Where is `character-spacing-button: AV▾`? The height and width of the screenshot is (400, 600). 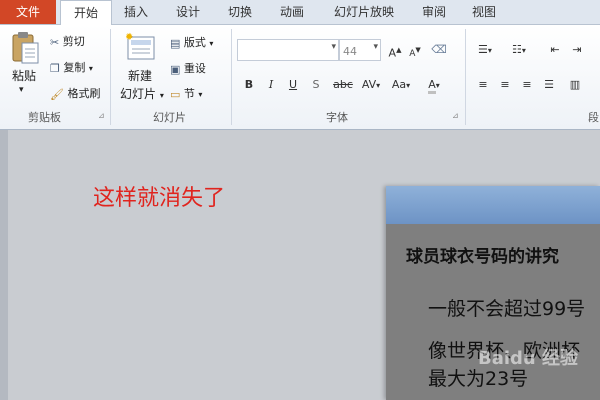
character-spacing-button: AV▾ is located at coordinates (371, 85).